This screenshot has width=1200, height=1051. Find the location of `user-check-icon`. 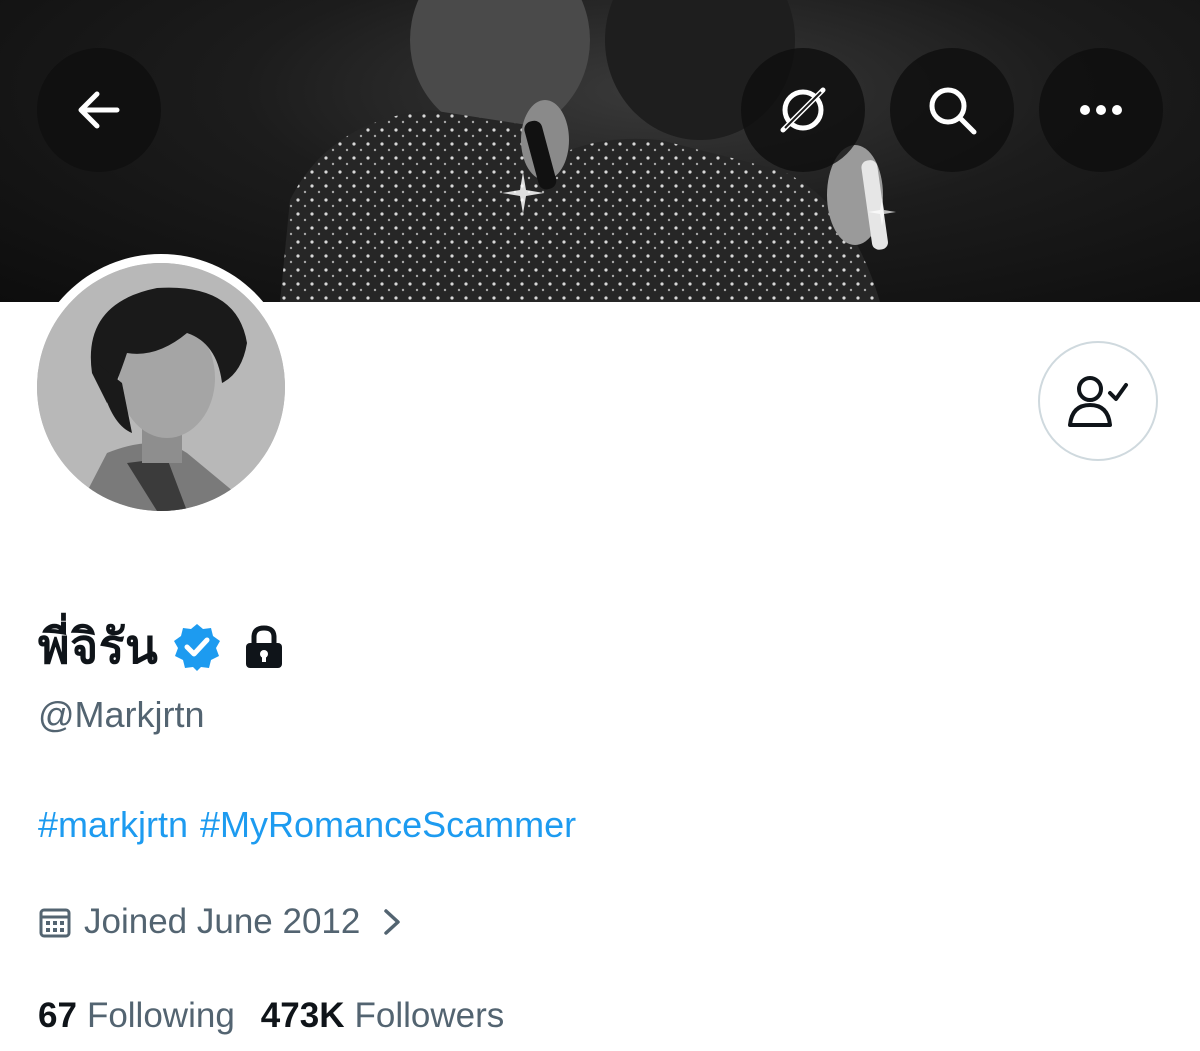

user-check-icon is located at coordinates (1098, 401).